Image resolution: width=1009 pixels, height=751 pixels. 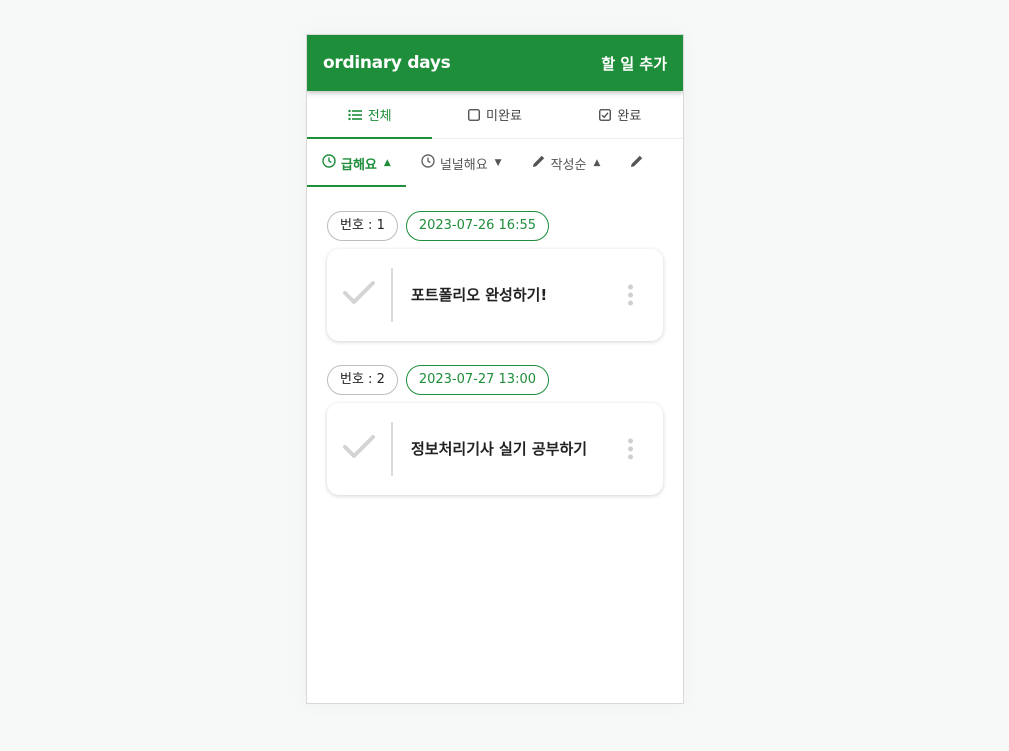 I want to click on top-bar: ordinary days 할 일 추가, so click(x=495, y=63).